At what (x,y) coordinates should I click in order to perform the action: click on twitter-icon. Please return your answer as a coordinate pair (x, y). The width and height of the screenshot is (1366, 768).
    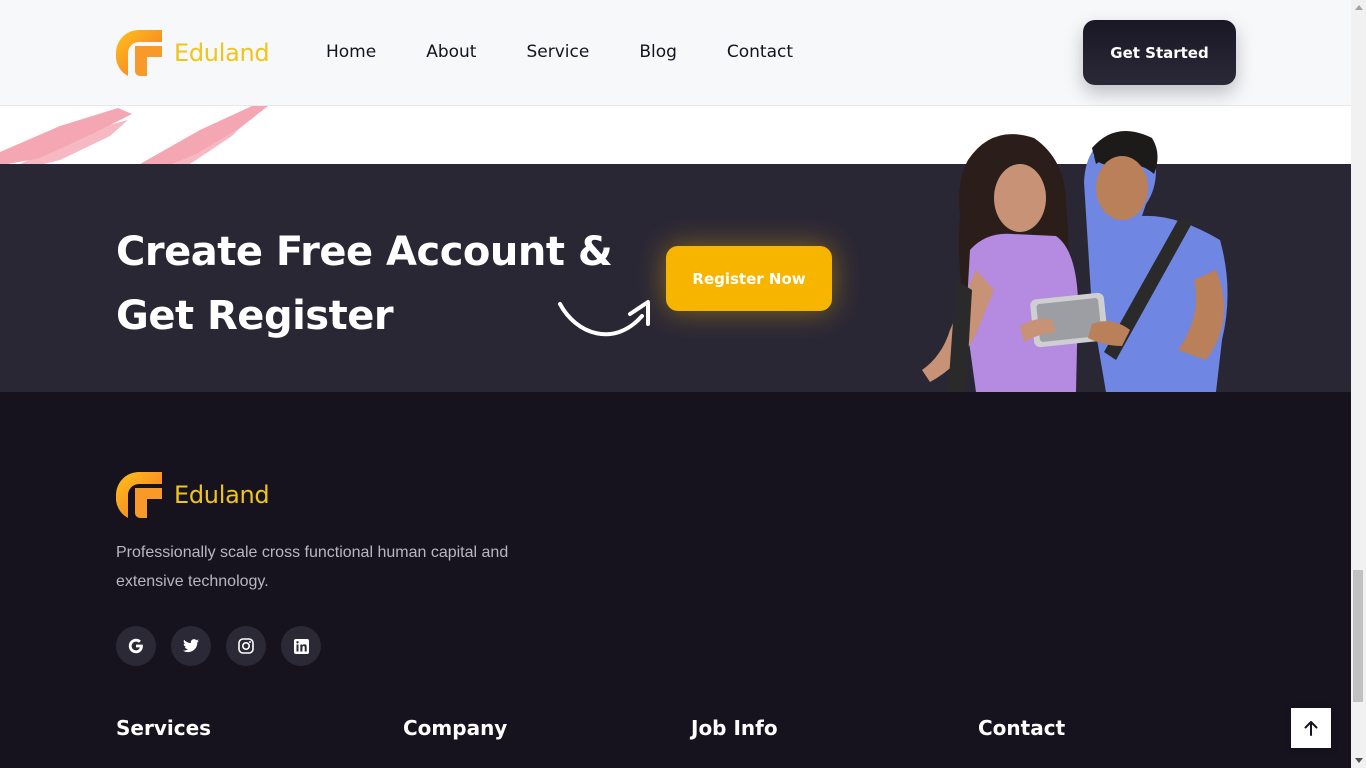
    Looking at the image, I should click on (191, 646).